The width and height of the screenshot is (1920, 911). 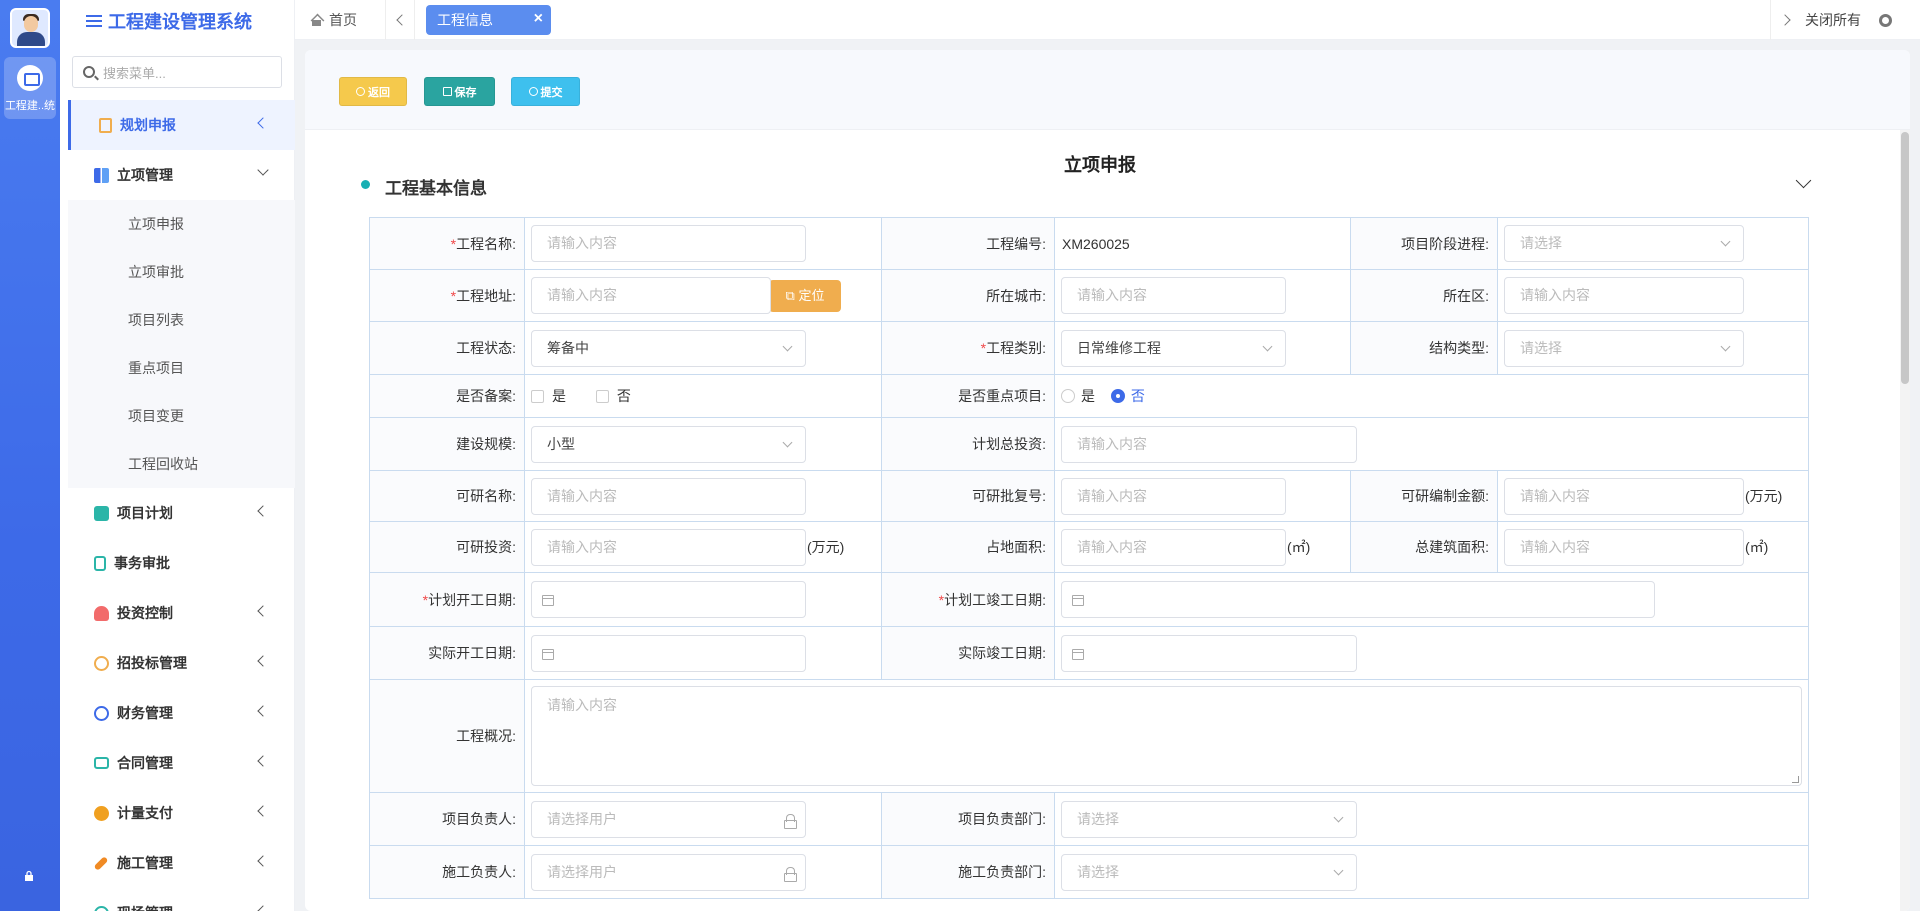 What do you see at coordinates (181, 464) in the screenshot?
I see `submenu-item: 工程回收站` at bounding box center [181, 464].